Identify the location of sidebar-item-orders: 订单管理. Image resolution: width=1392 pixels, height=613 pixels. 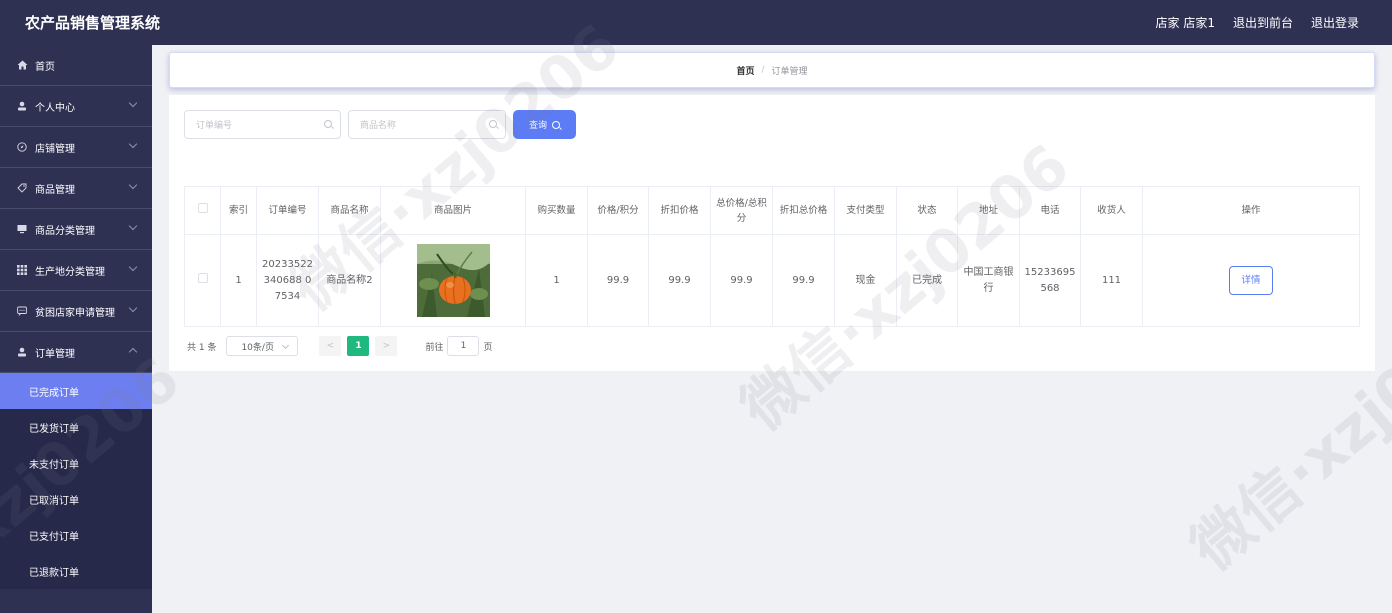
(76, 352).